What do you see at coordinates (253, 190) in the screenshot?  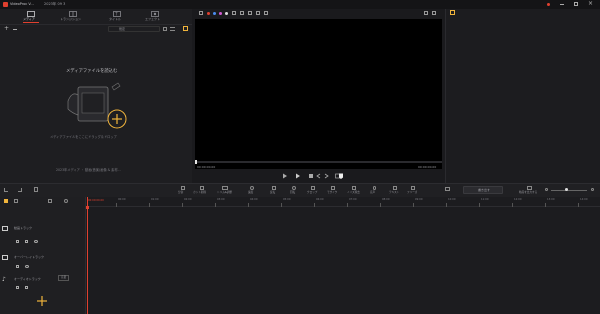 I see `tool-speed: 速度` at bounding box center [253, 190].